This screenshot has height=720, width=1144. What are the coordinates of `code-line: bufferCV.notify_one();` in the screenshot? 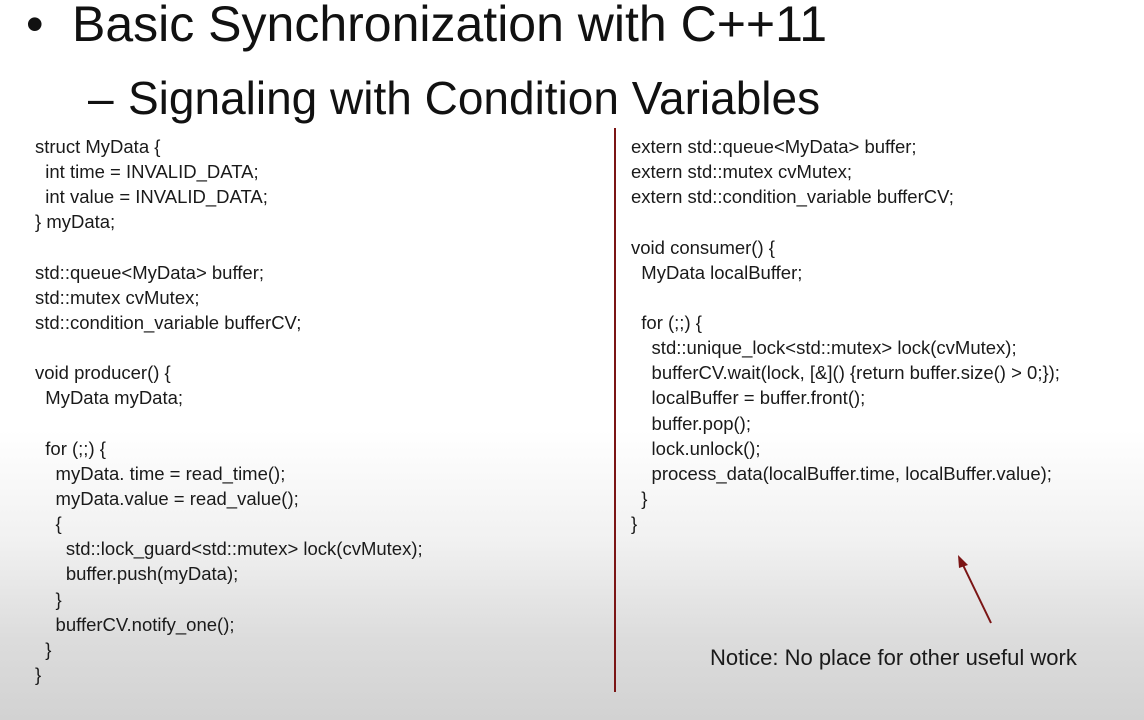 It's located at (135, 624).